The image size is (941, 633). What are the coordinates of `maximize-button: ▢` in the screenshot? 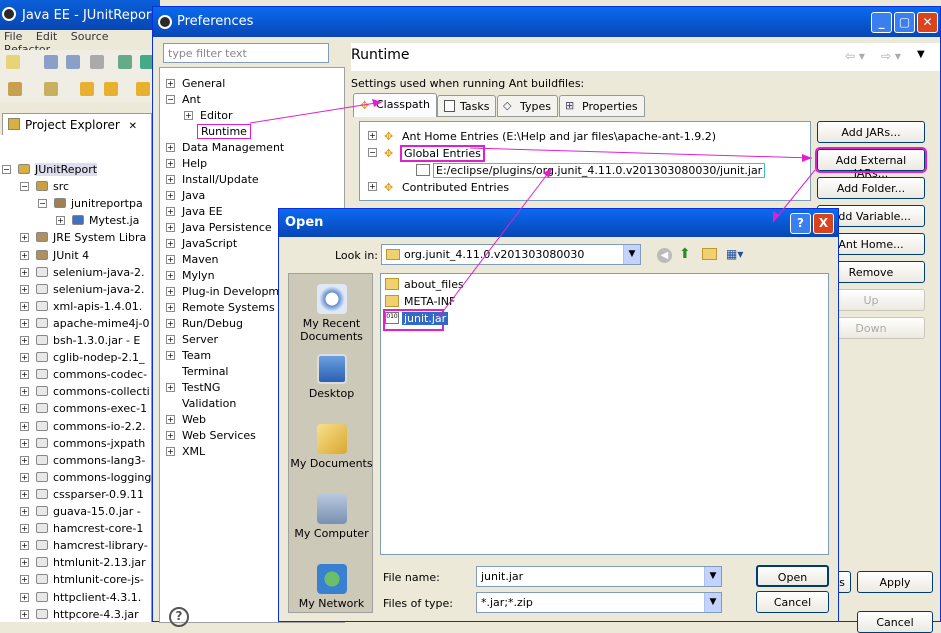 It's located at (904, 22).